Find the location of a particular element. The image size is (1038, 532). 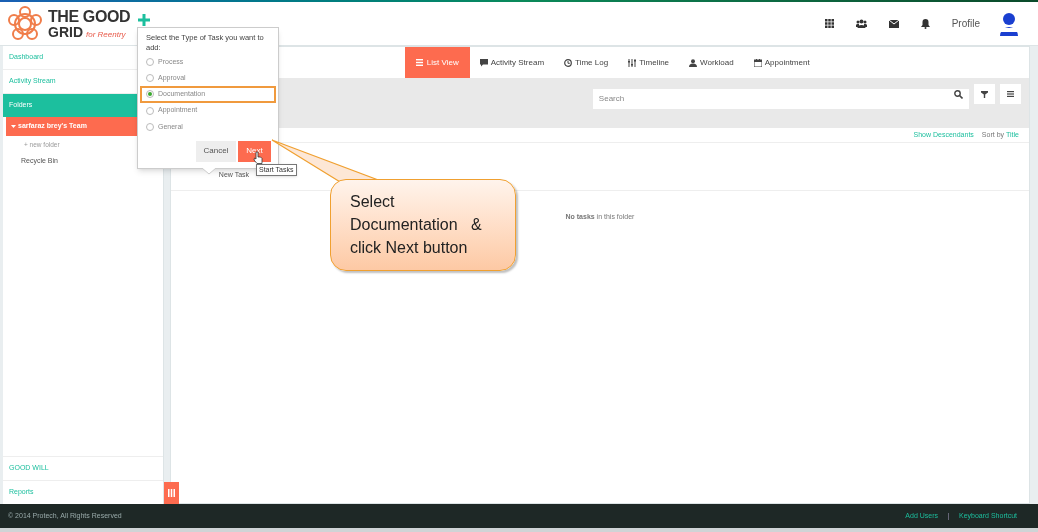

profile-link: Profile is located at coordinates (965, 23).